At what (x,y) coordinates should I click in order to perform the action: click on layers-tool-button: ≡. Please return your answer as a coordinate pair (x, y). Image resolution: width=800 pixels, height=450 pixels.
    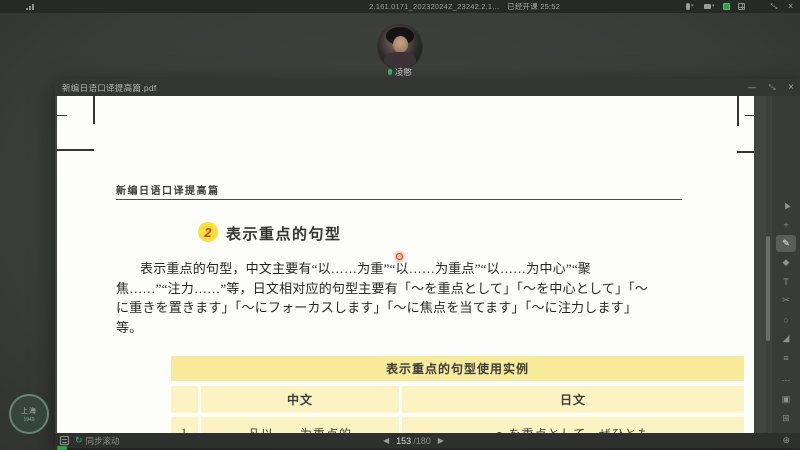
    Looking at the image, I should click on (786, 357).